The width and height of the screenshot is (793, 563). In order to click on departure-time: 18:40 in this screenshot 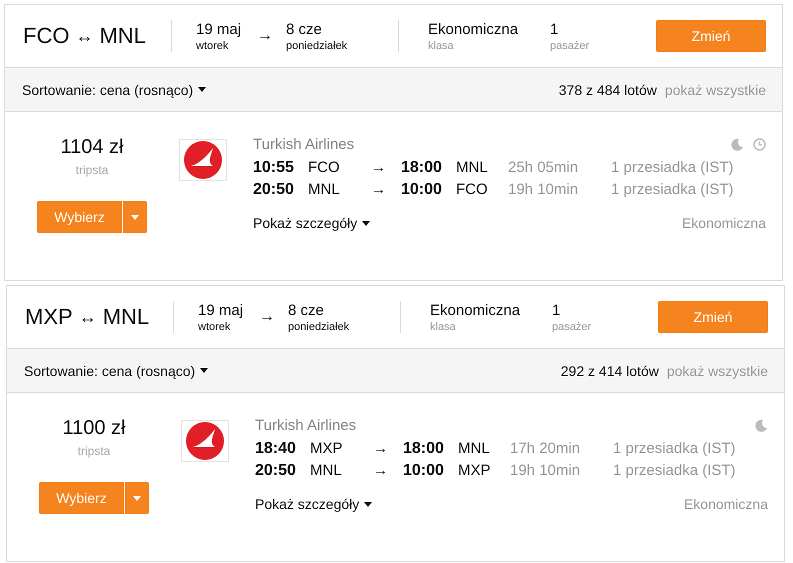, I will do `click(276, 449)`.